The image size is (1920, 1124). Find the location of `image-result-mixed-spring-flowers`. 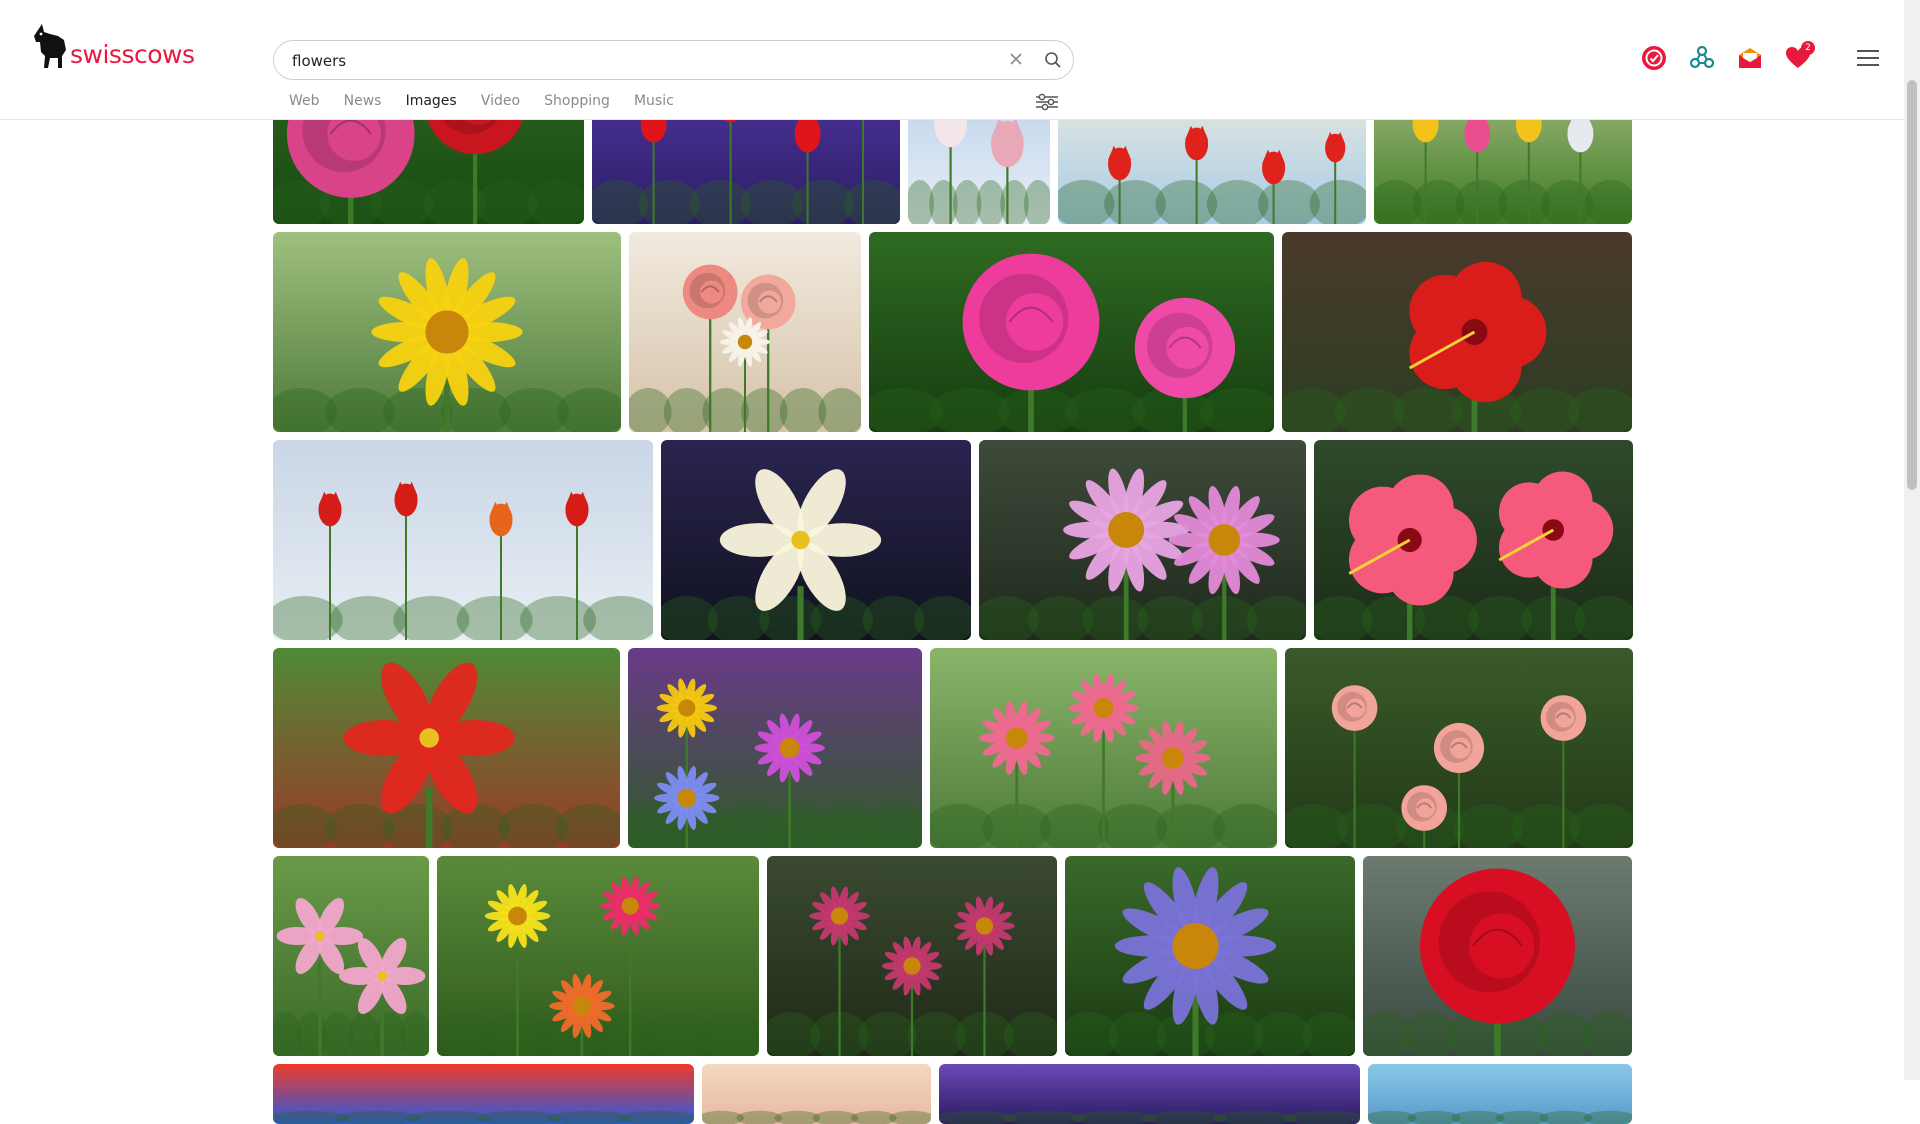

image-result-mixed-spring-flowers is located at coordinates (775, 748).